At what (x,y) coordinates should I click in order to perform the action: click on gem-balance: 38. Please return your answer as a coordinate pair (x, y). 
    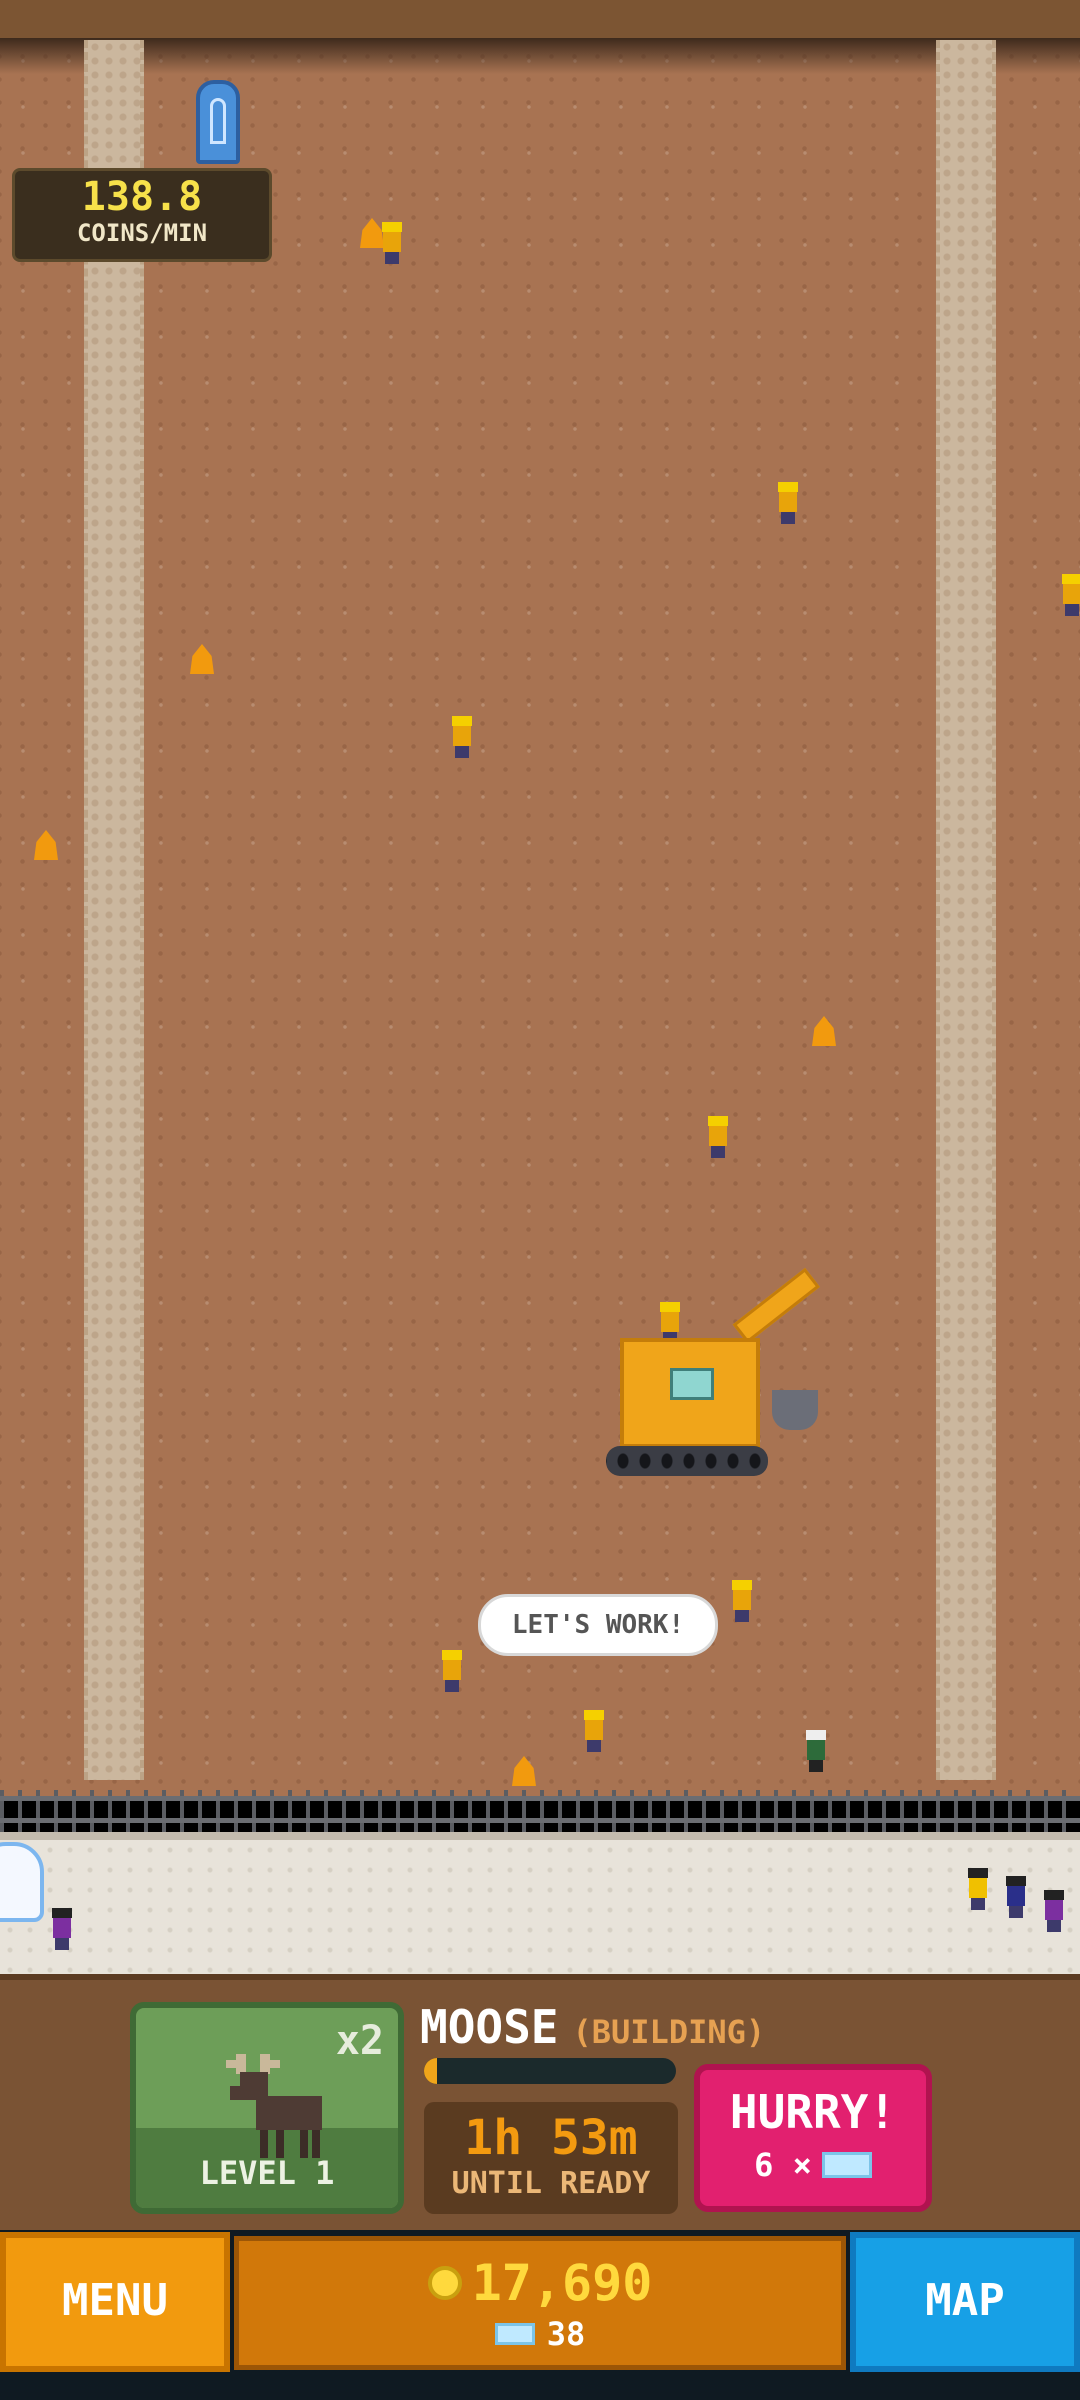
    Looking at the image, I should click on (540, 2334).